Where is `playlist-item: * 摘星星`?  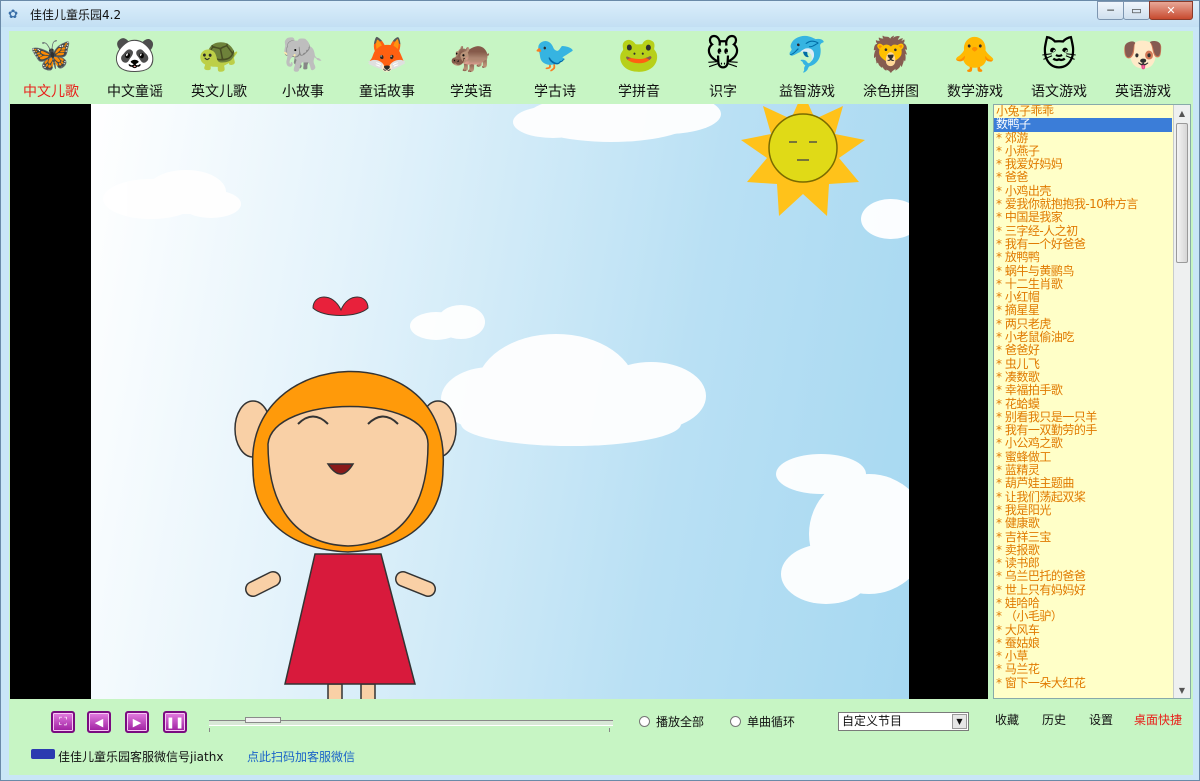
playlist-item: * 摘星星 is located at coordinates (1083, 310).